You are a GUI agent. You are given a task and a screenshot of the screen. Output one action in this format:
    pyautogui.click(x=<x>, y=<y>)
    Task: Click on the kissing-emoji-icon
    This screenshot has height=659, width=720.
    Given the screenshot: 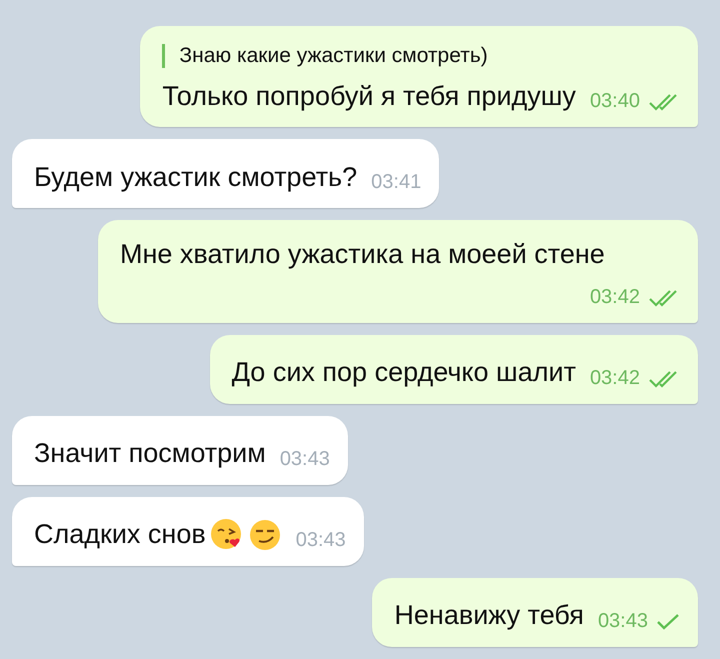 What is the action you would take?
    pyautogui.click(x=227, y=535)
    